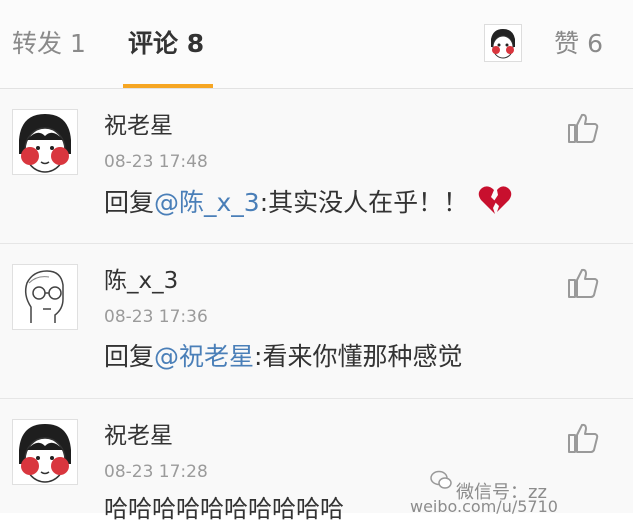 This screenshot has width=633, height=524. I want to click on comment-body: :看来你懂那种感觉, so click(358, 356).